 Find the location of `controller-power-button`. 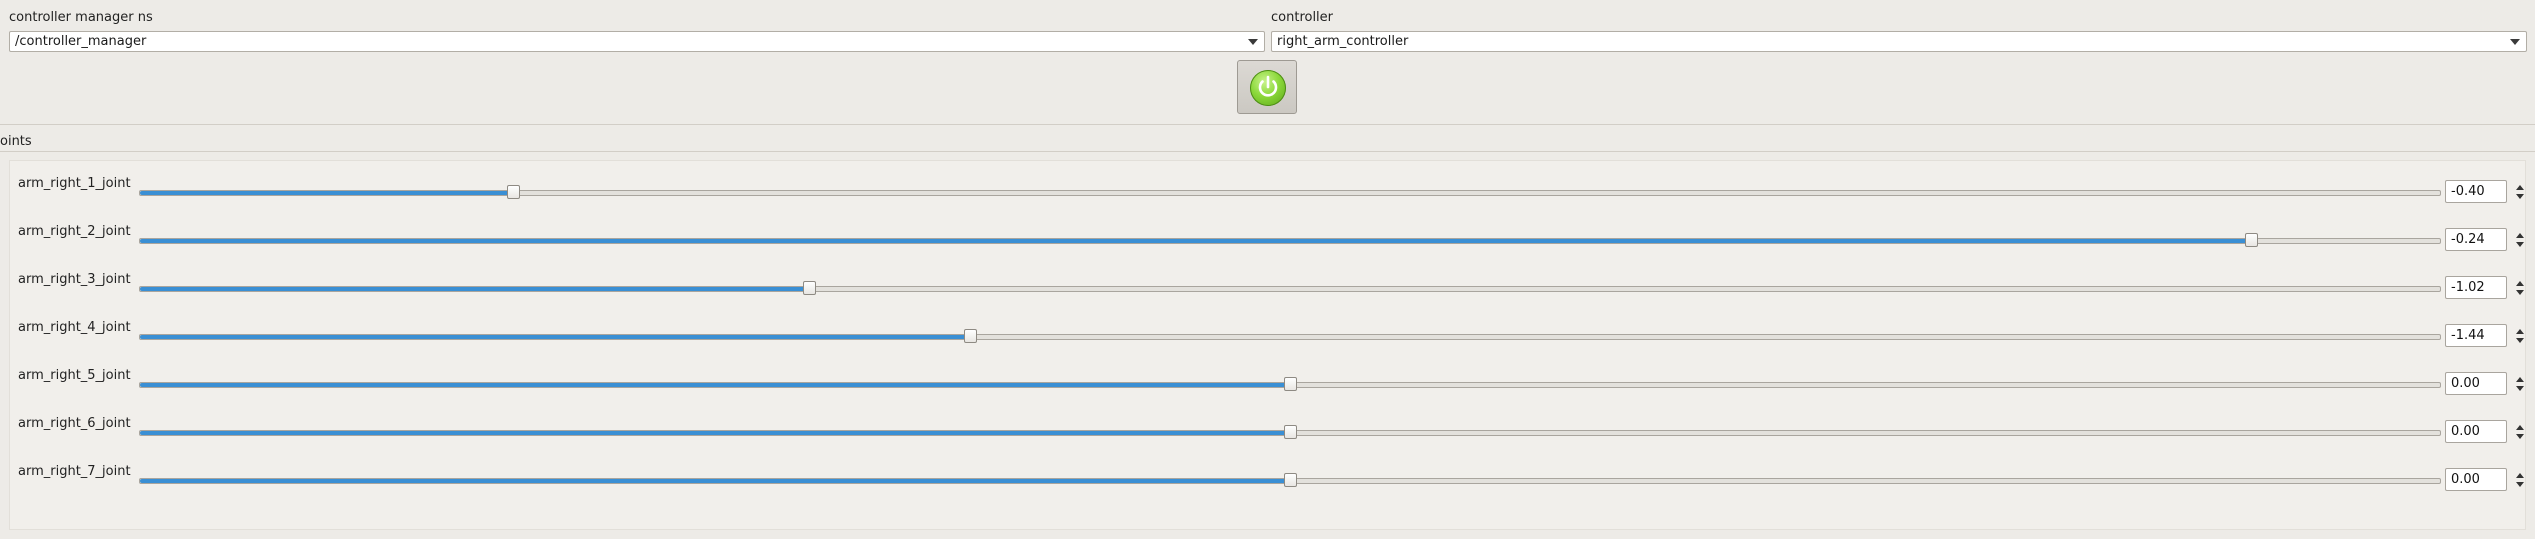

controller-power-button is located at coordinates (1267, 87).